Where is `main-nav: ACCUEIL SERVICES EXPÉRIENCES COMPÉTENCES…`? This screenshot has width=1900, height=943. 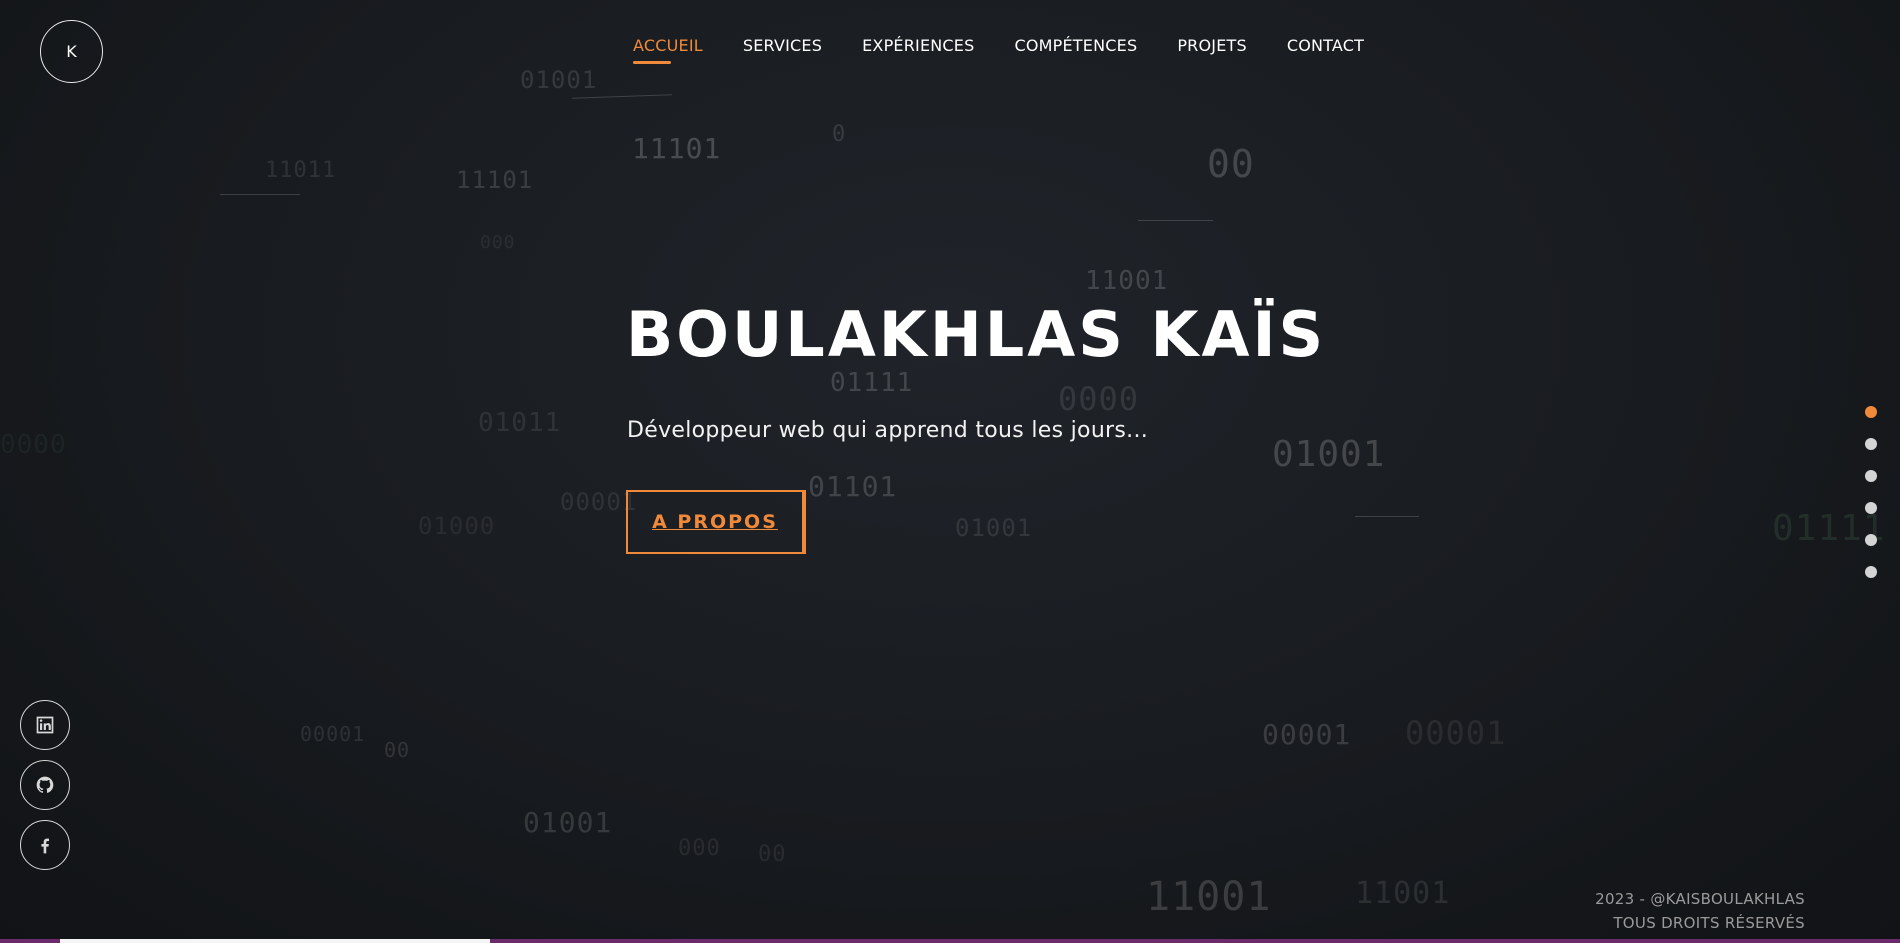 main-nav: ACCUEIL SERVICES EXPÉRIENCES COMPÉTENCES… is located at coordinates (998, 50).